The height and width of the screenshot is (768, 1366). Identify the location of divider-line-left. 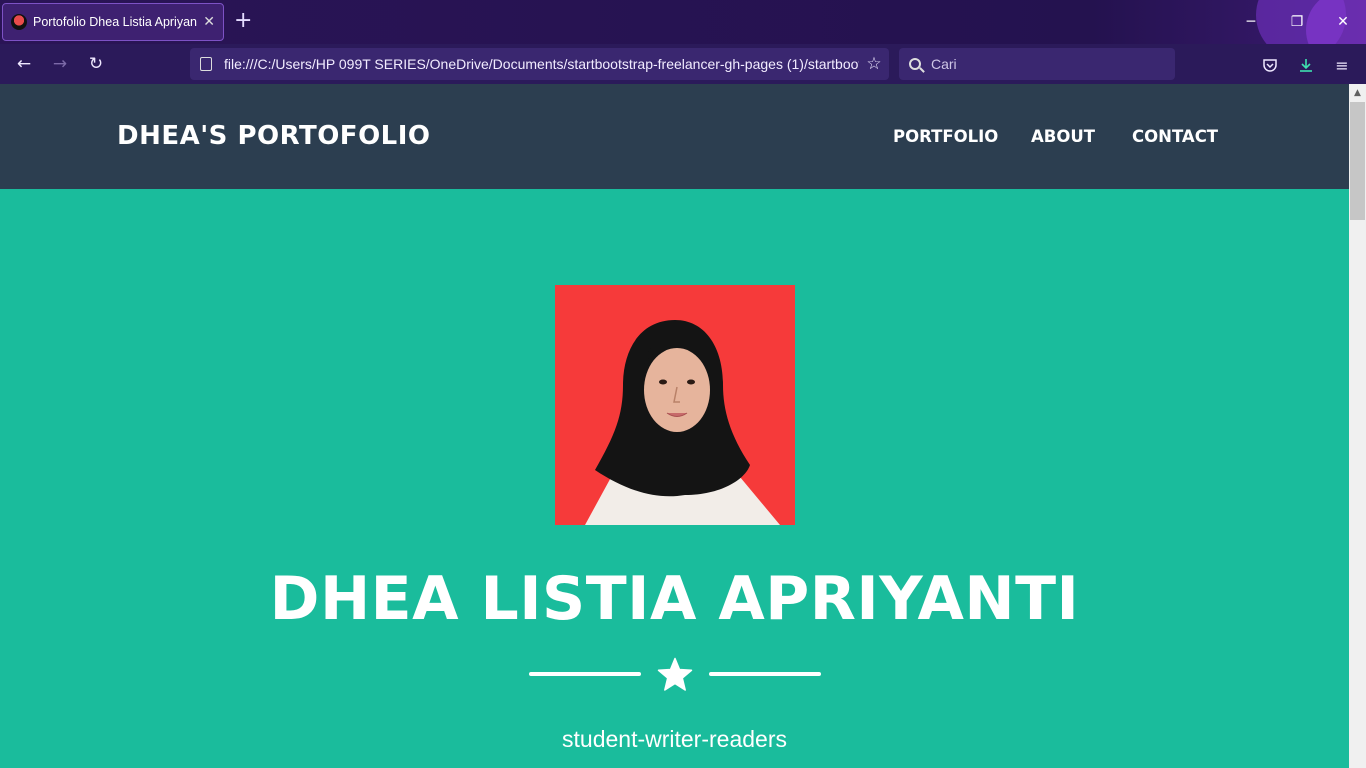
(585, 674).